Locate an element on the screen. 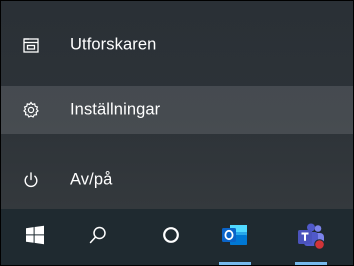  cortana-button is located at coordinates (171, 237).